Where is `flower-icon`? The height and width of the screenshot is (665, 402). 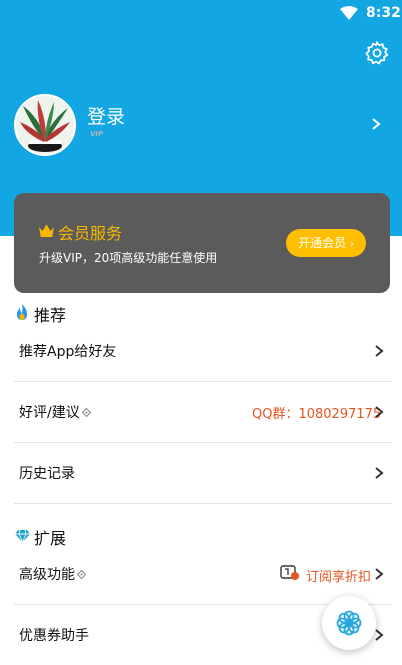
flower-icon is located at coordinates (349, 623).